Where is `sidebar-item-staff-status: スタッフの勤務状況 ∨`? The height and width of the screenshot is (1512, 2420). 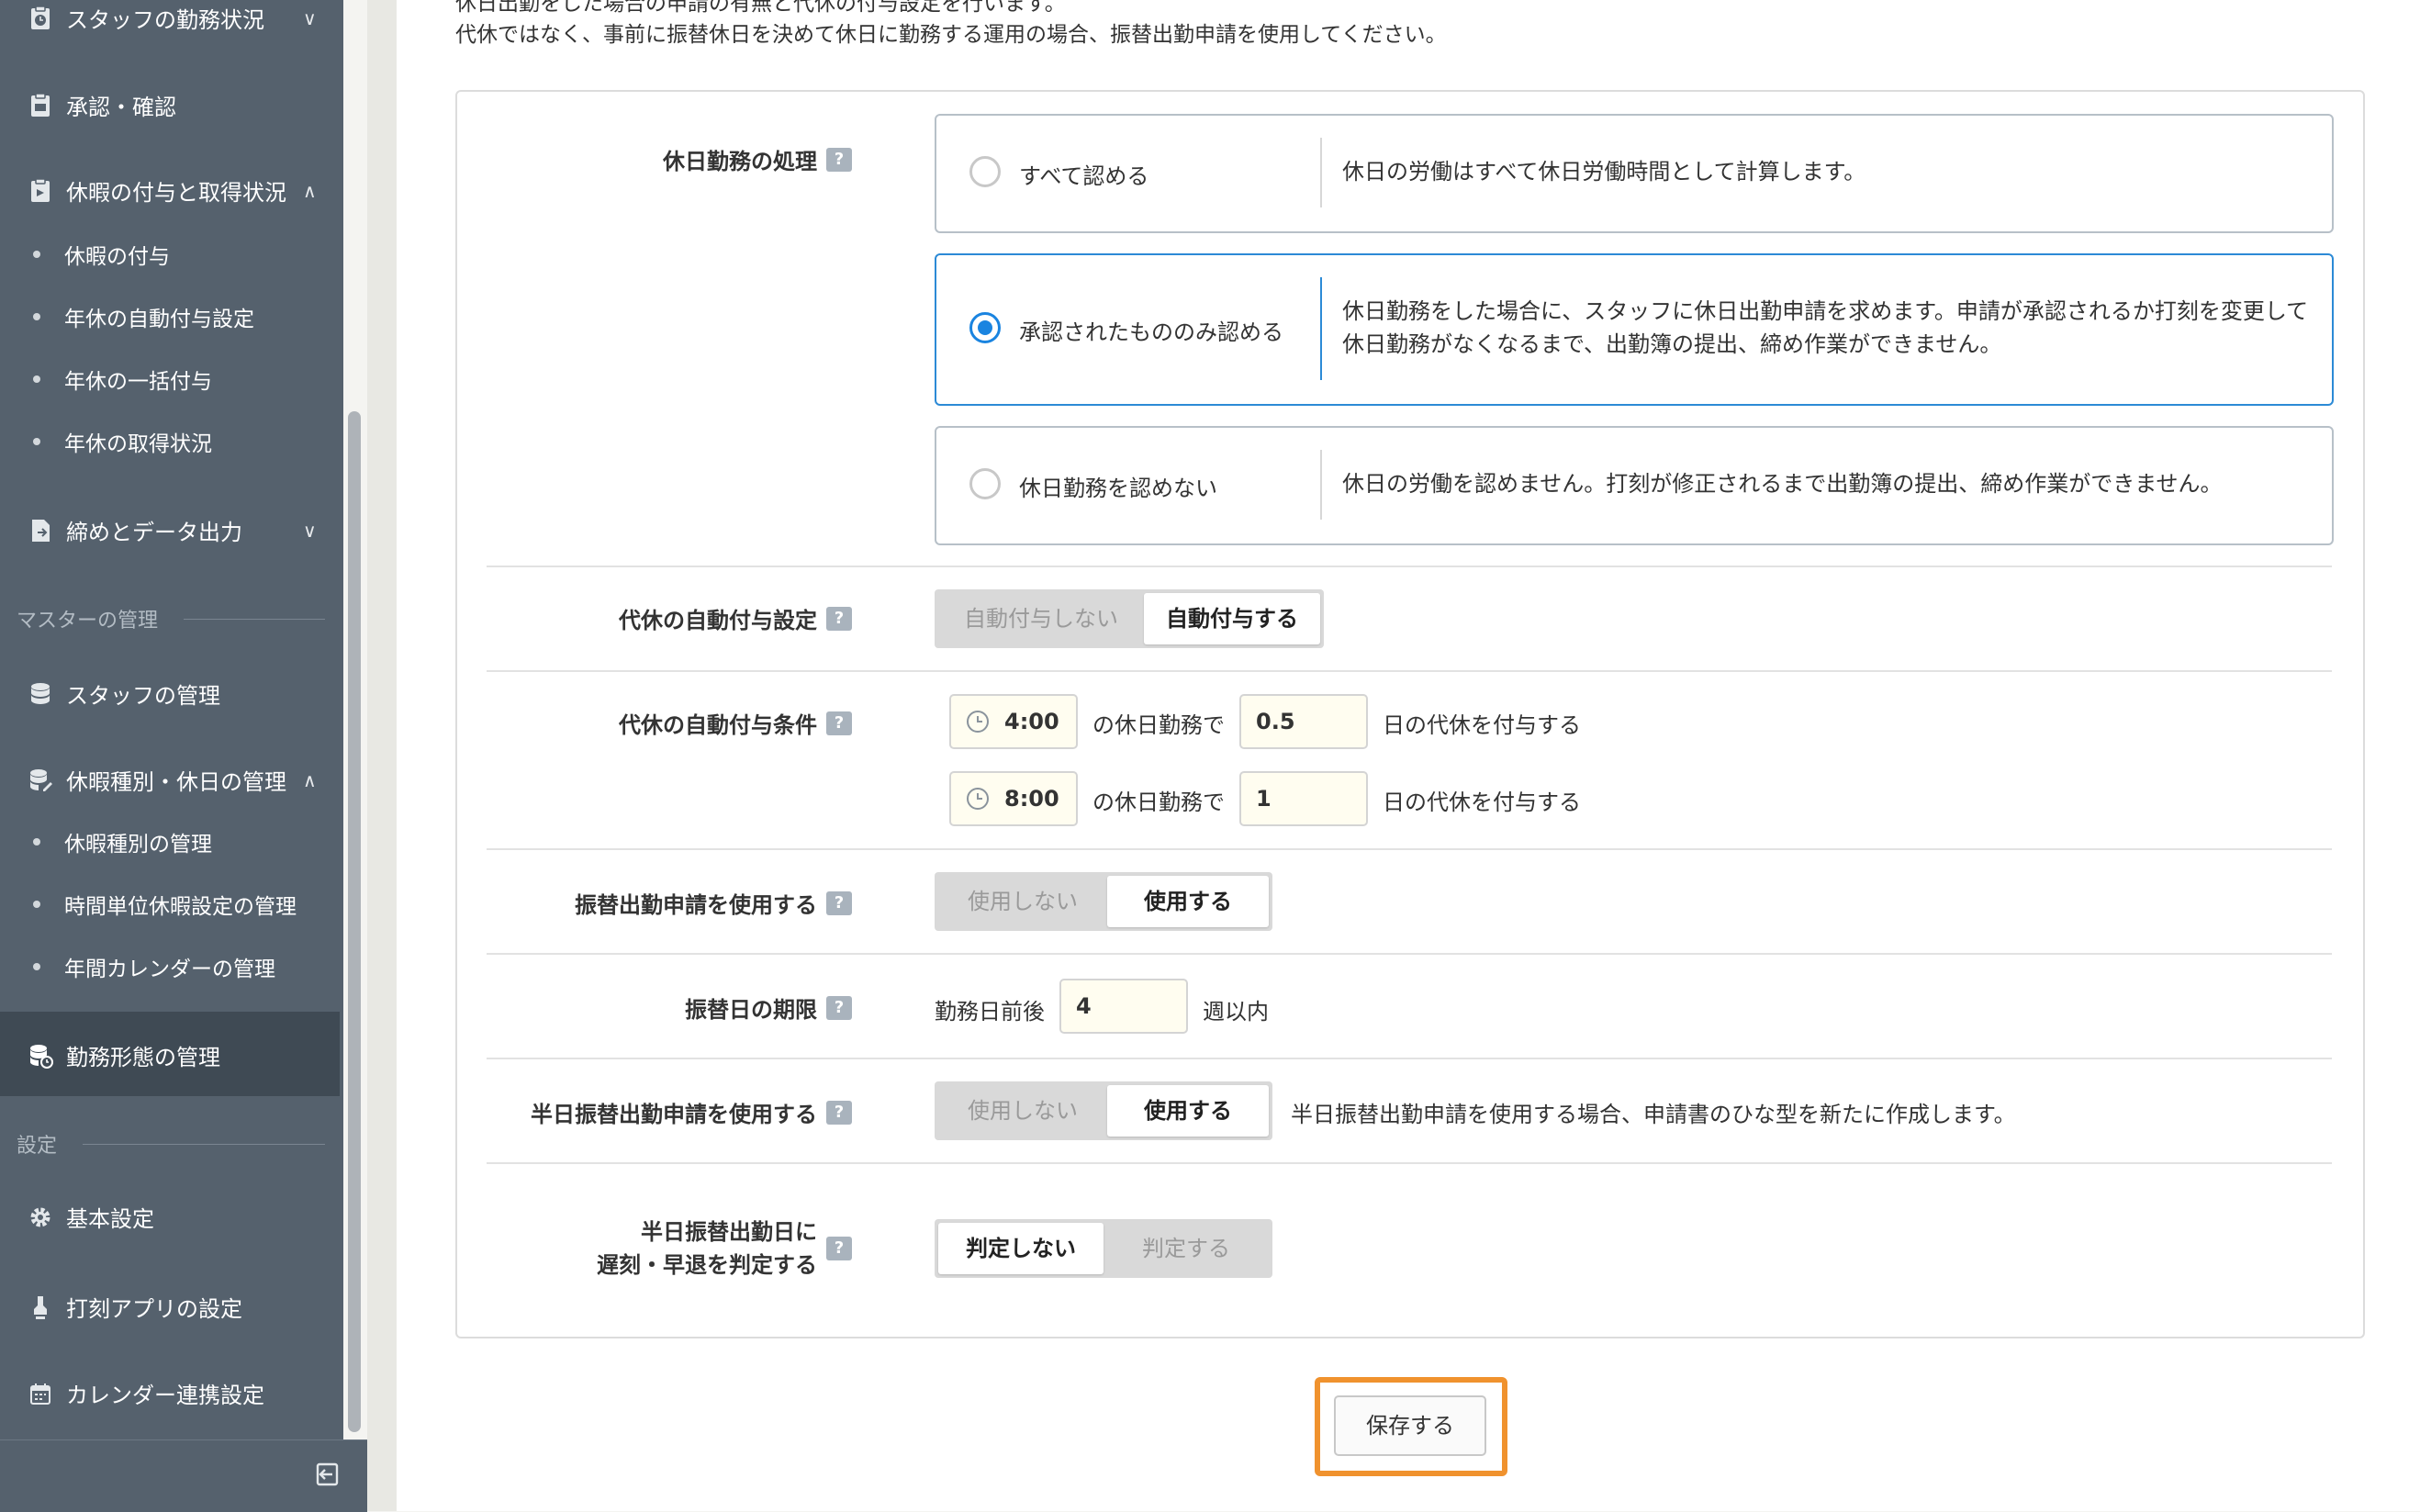
sidebar-item-staff-status: スタッフの勤務状況 ∨ is located at coordinates (172, 18).